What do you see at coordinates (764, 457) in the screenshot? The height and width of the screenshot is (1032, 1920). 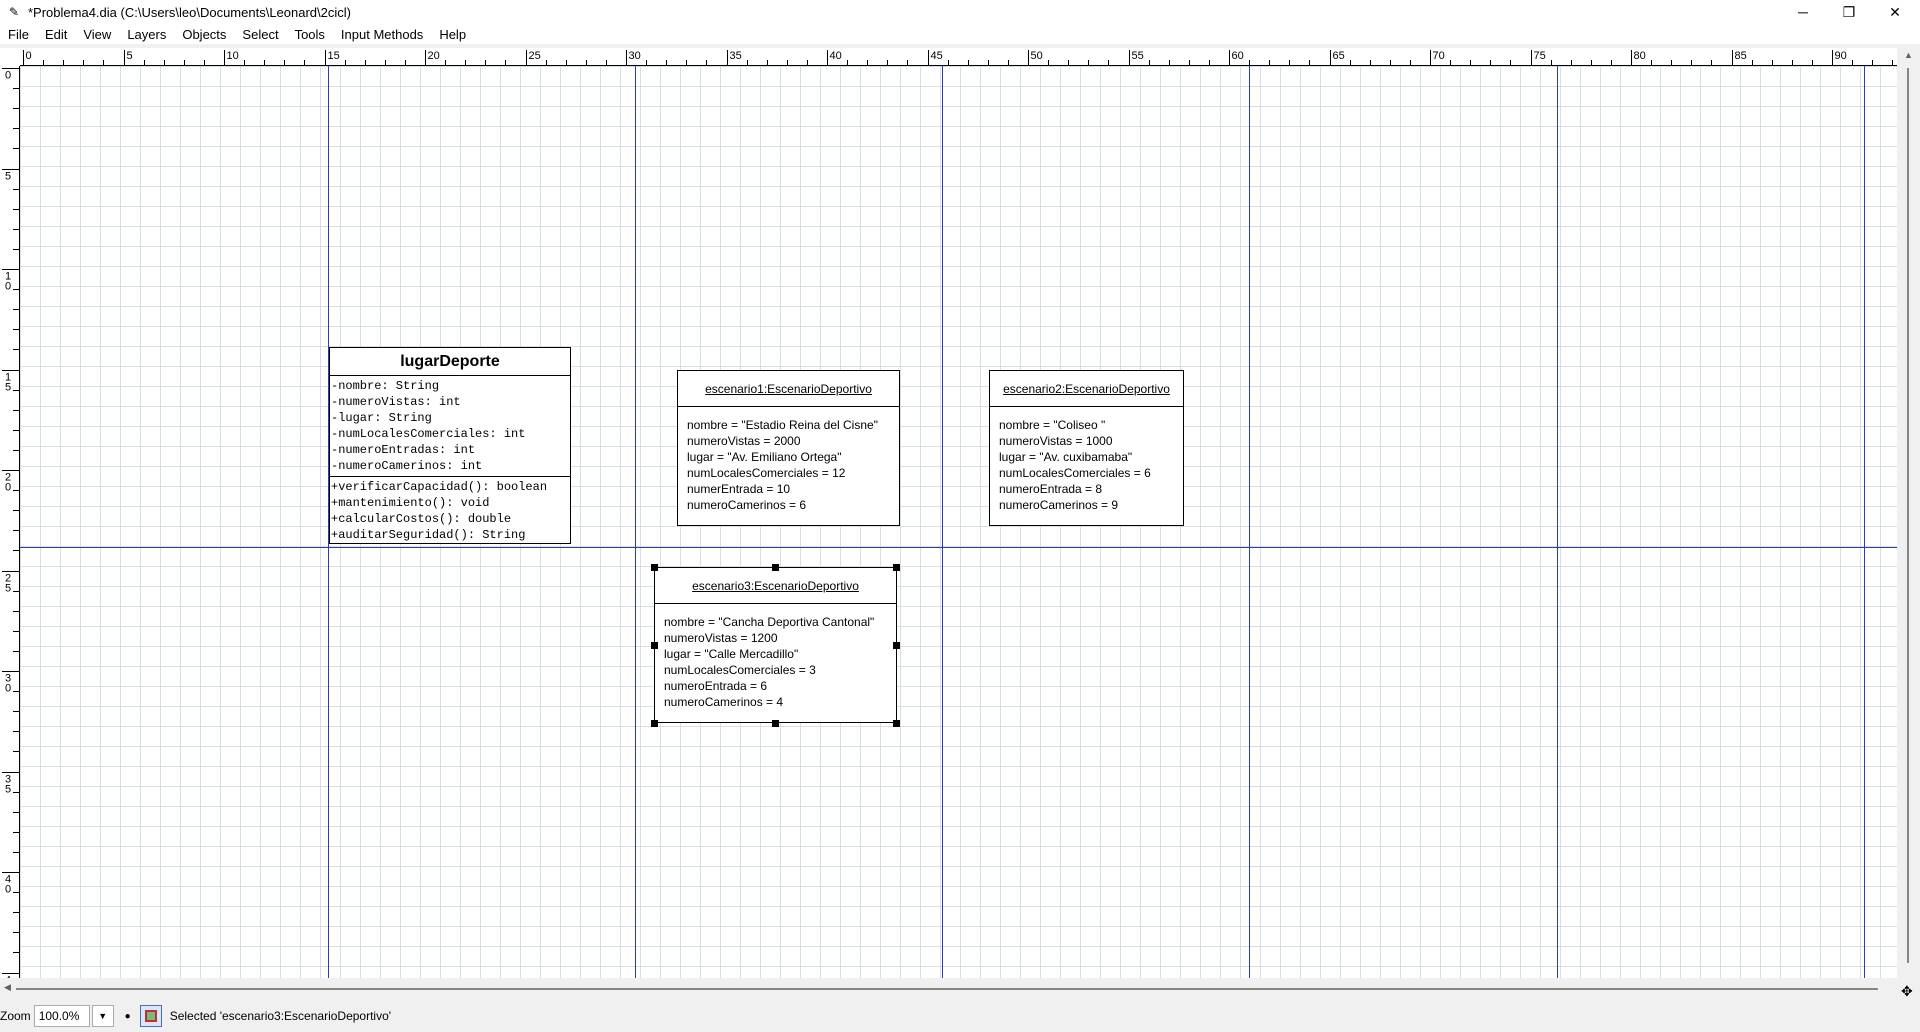 I see `object-attribute: lugar = "Av. Emiliano Ortega"` at bounding box center [764, 457].